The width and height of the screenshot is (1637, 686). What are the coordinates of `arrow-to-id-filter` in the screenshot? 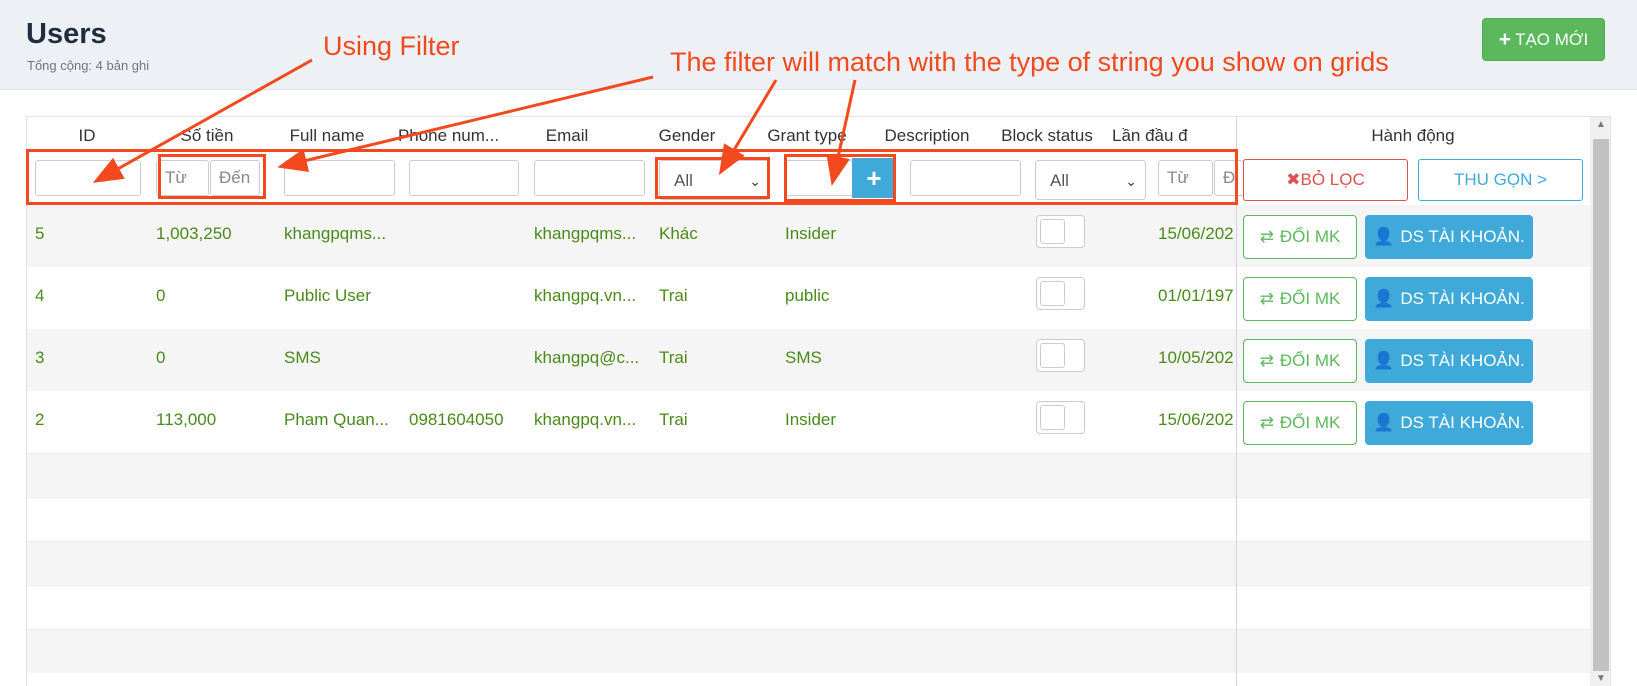 It's located at (202, 120).